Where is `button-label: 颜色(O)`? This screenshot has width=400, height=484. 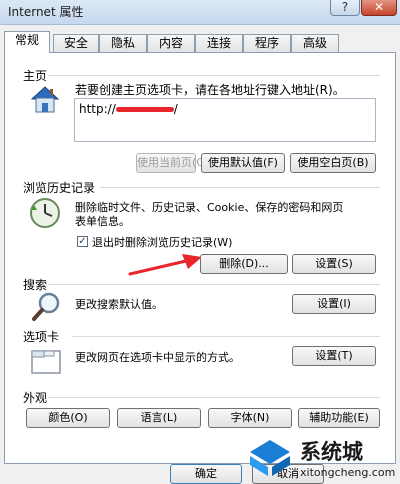 button-label: 颜色(O) is located at coordinates (68, 417).